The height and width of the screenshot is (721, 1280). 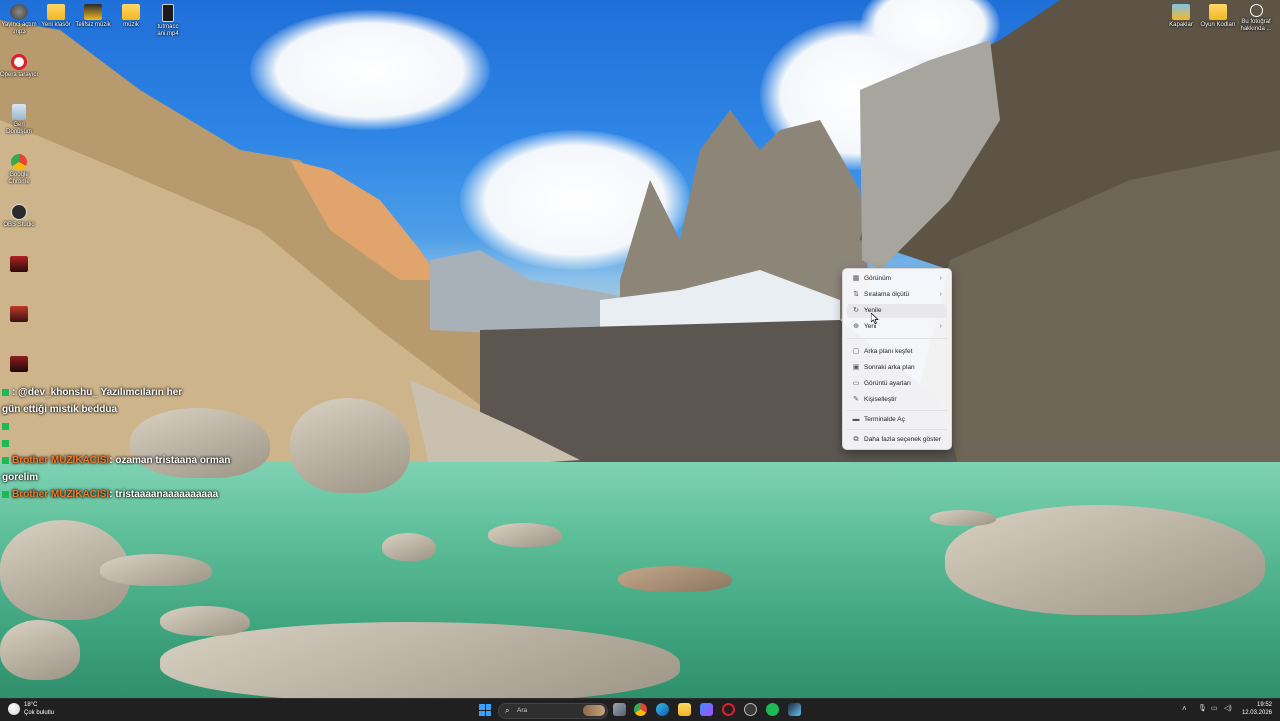 What do you see at coordinates (164, 494) in the screenshot?
I see `chat-text: : tristaaaanaaaaaaaaaa` at bounding box center [164, 494].